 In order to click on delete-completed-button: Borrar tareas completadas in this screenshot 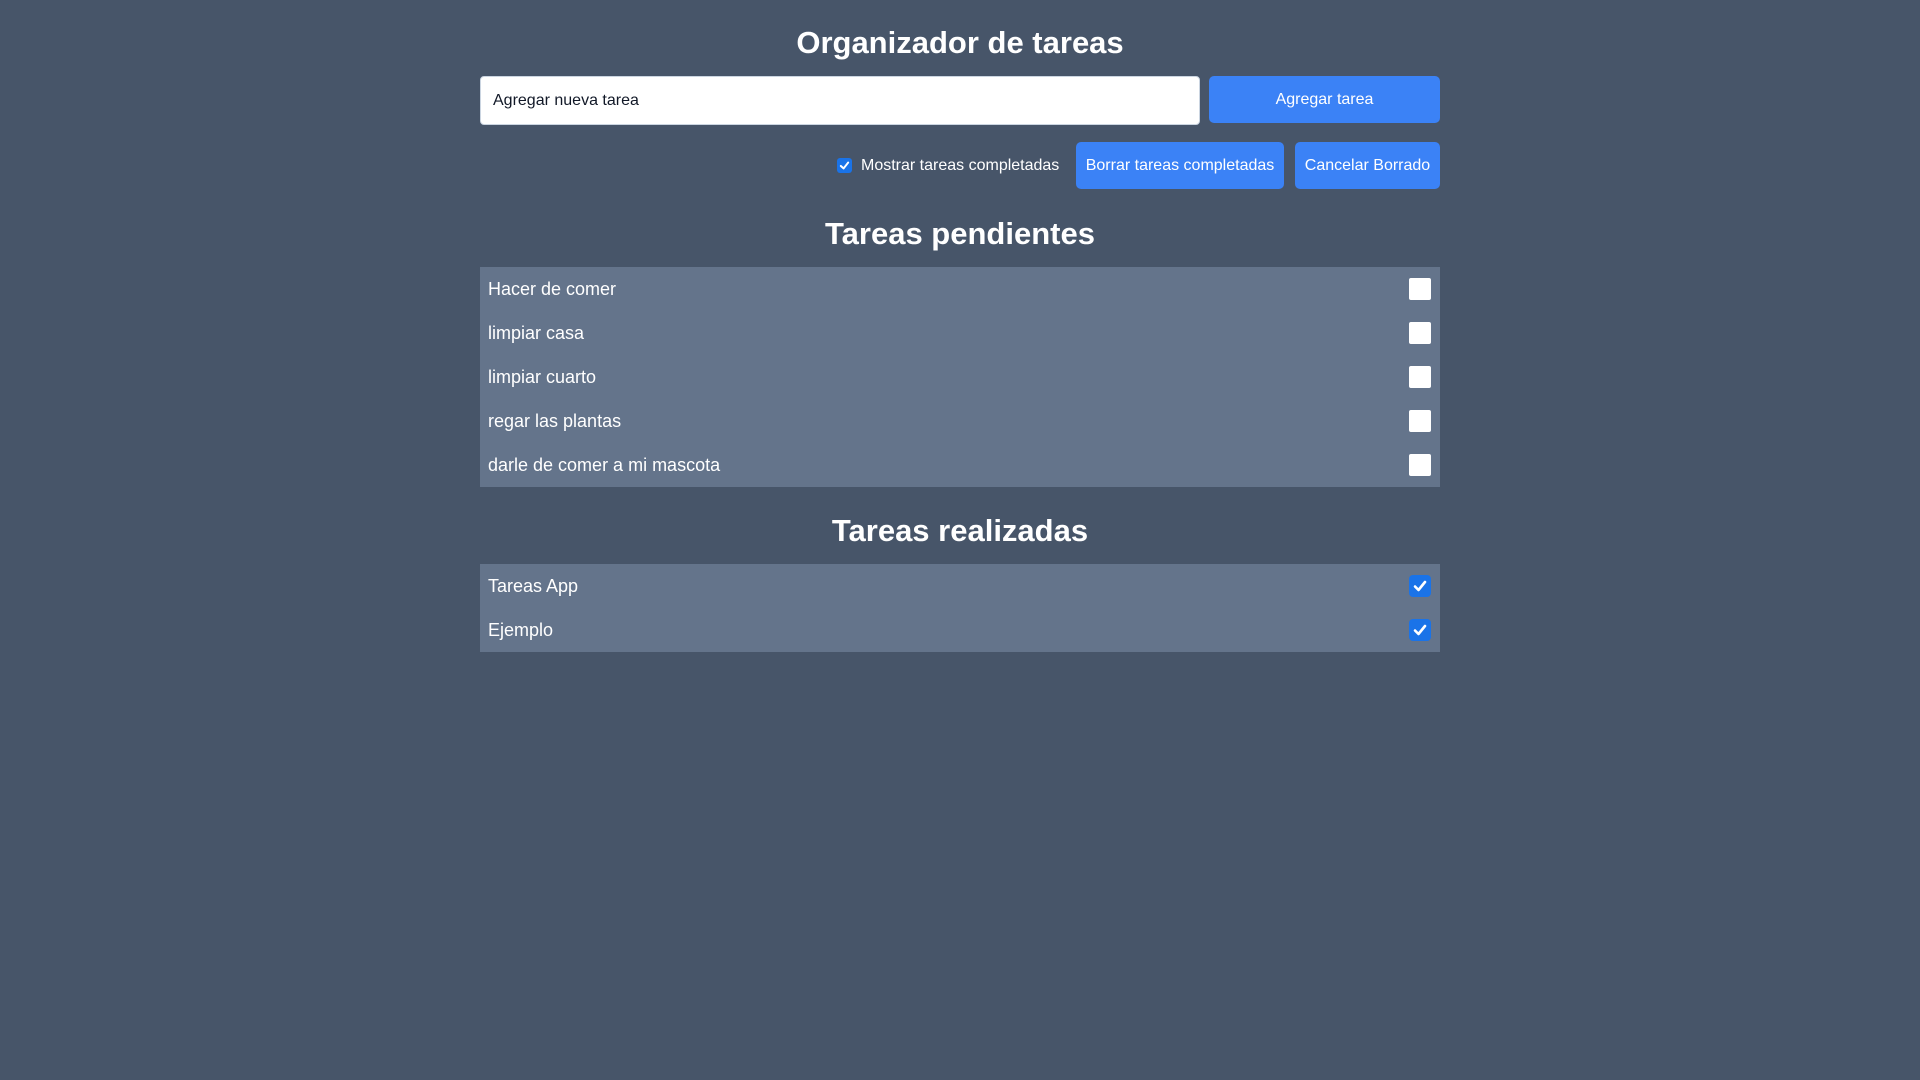, I will do `click(1180, 165)`.